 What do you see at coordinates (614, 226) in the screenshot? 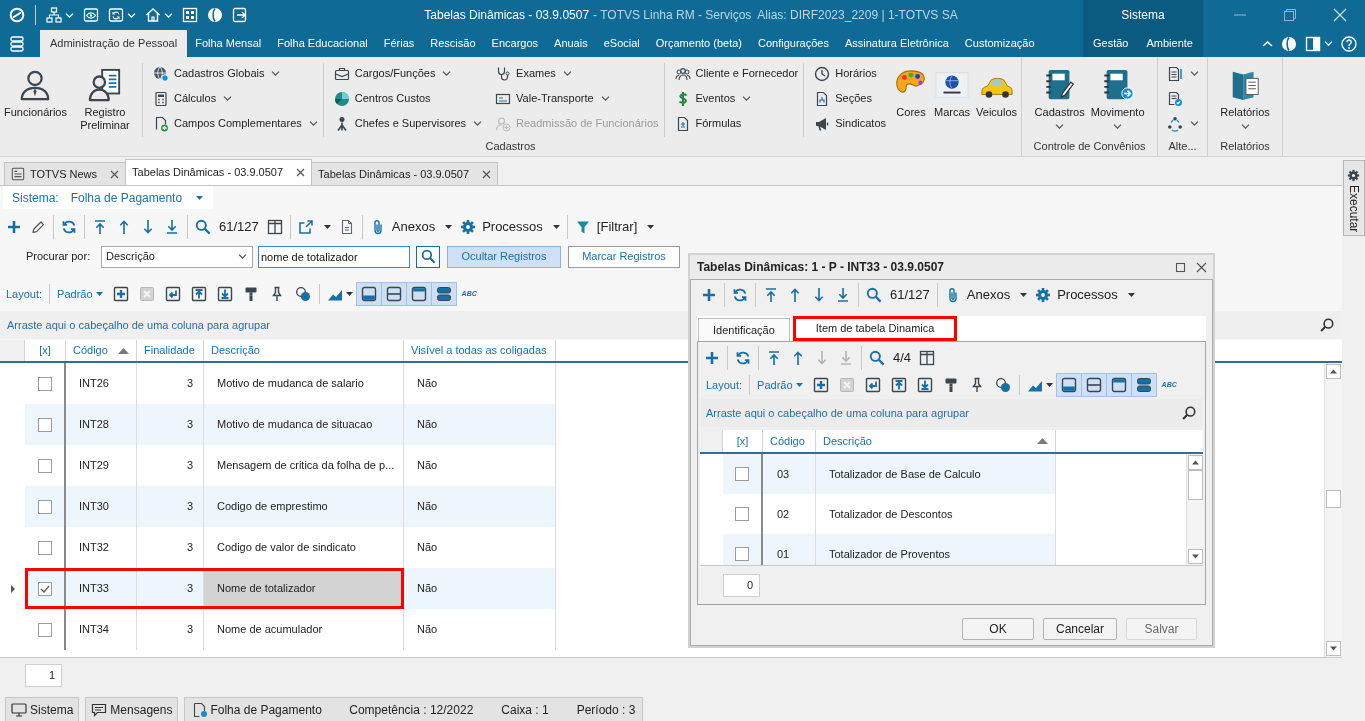
I see `toolbar-button: [Filtrar]` at bounding box center [614, 226].